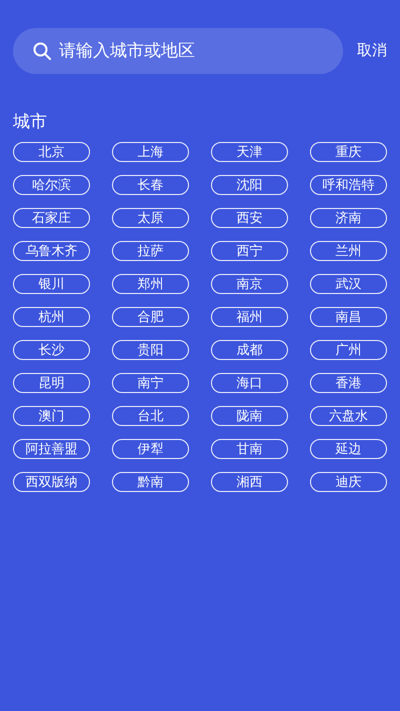 The height and width of the screenshot is (711, 400). What do you see at coordinates (150, 284) in the screenshot?
I see `city-chip: 郑州` at bounding box center [150, 284].